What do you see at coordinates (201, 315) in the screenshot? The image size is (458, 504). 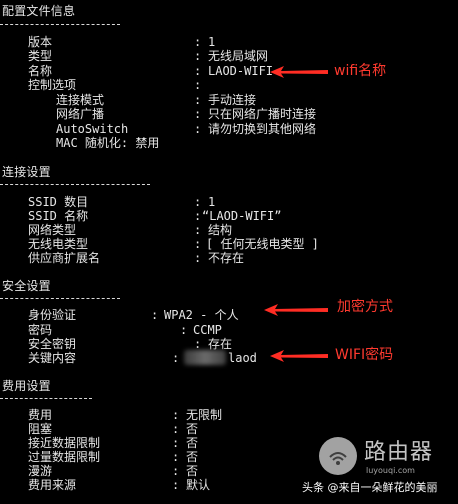 I see `auth-value: WPA2 - 个人` at bounding box center [201, 315].